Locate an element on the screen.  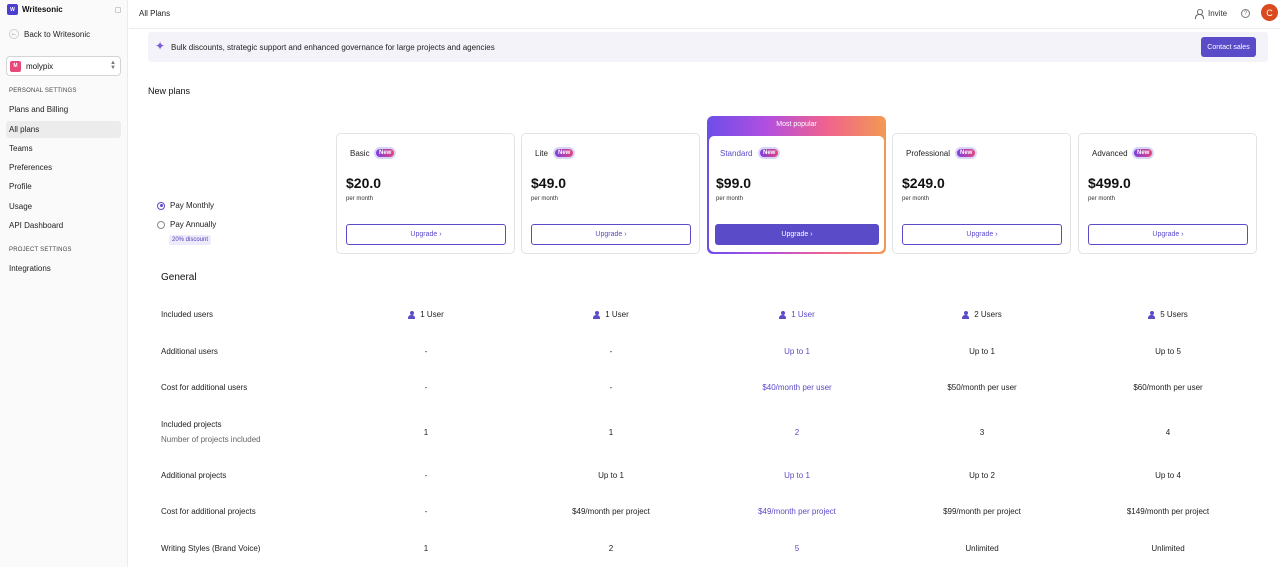
row-label-writing-styles: Writing Styles (Brand Voice) is located at coordinates (211, 548).